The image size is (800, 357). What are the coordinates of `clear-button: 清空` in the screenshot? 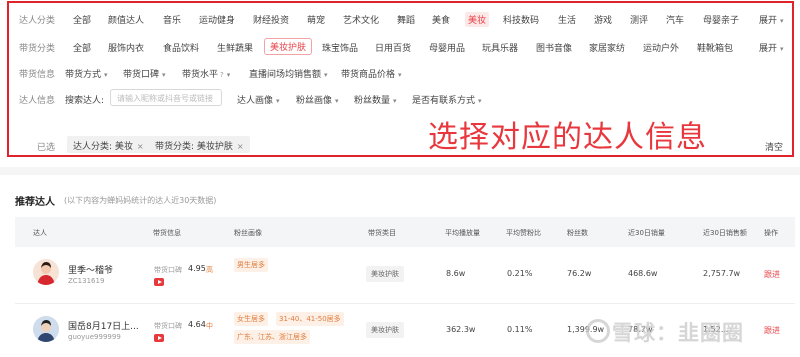 It's located at (774, 146).